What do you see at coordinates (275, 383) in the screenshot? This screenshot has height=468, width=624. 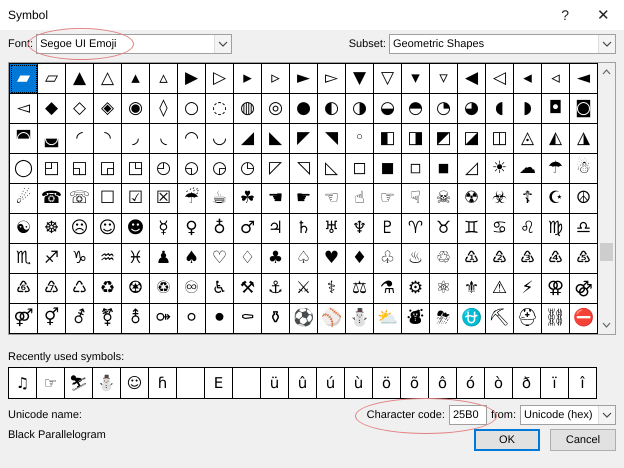 I see `recent-symbol-cell: ü` at bounding box center [275, 383].